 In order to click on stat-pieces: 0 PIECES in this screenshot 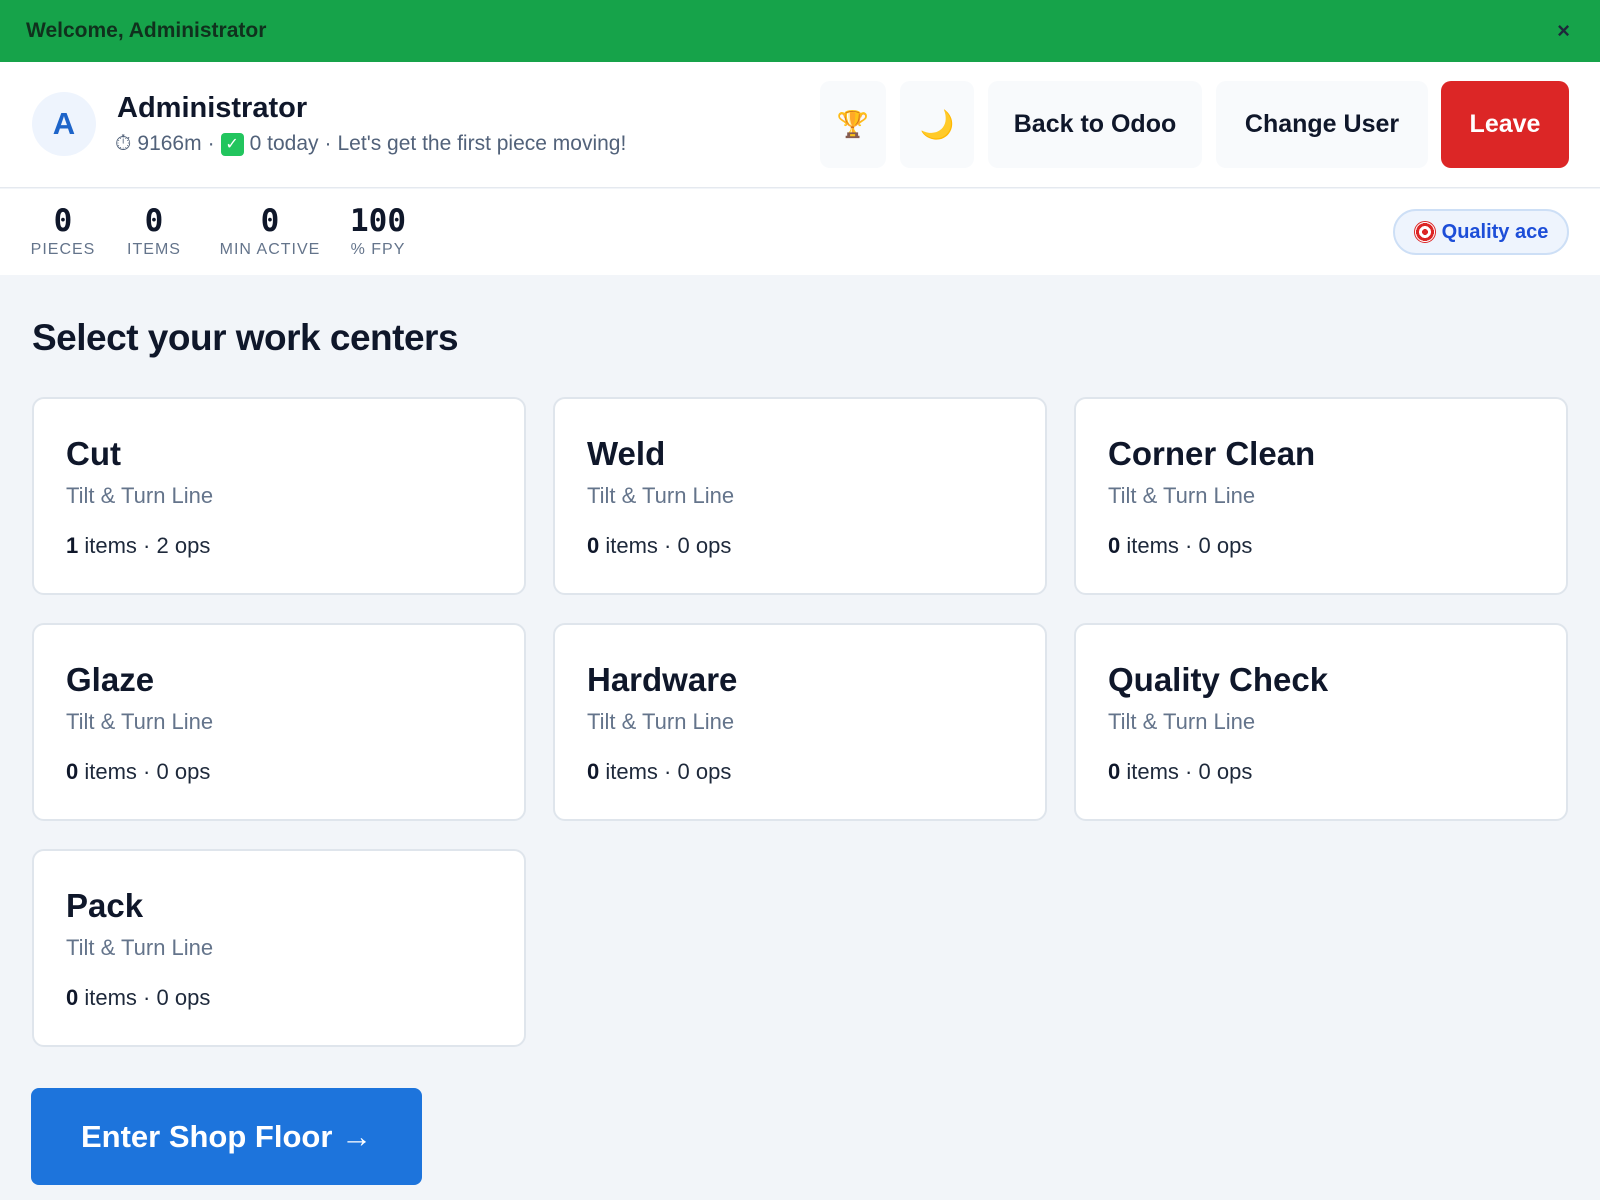, I will do `click(63, 231)`.